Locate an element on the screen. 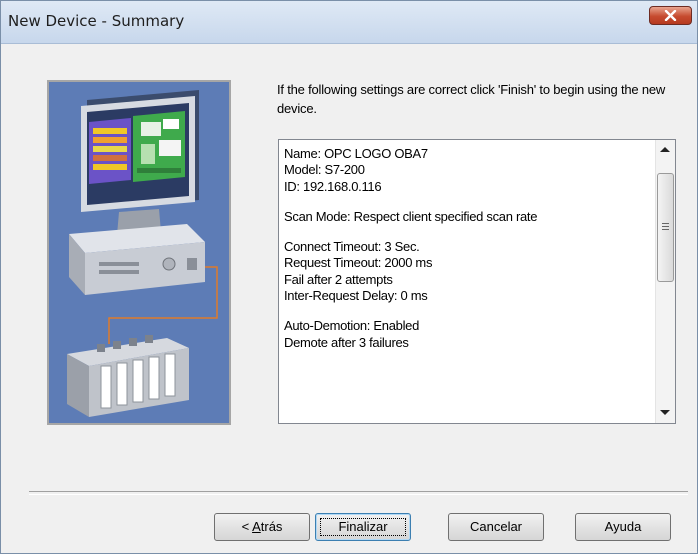  title-bar: New Device - Summary is located at coordinates (349, 22).